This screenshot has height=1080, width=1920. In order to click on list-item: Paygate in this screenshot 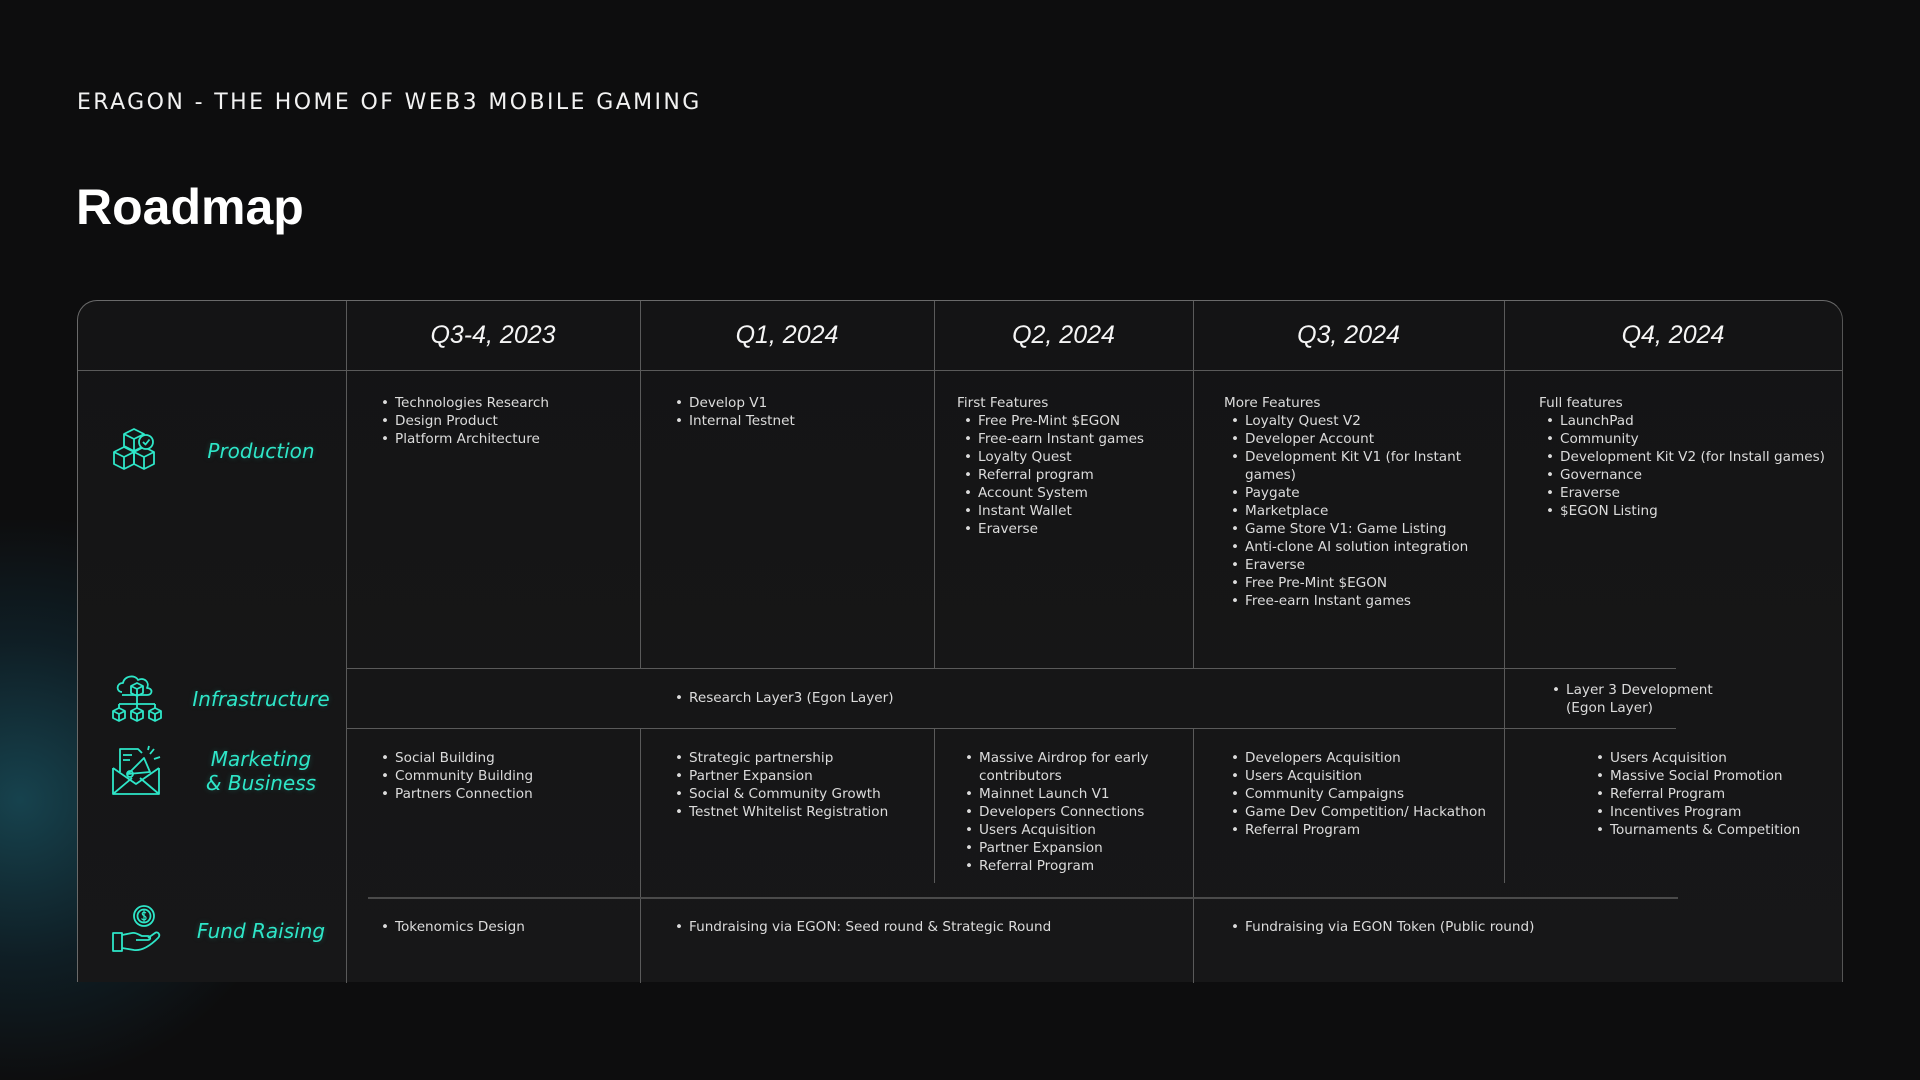, I will do `click(1356, 493)`.